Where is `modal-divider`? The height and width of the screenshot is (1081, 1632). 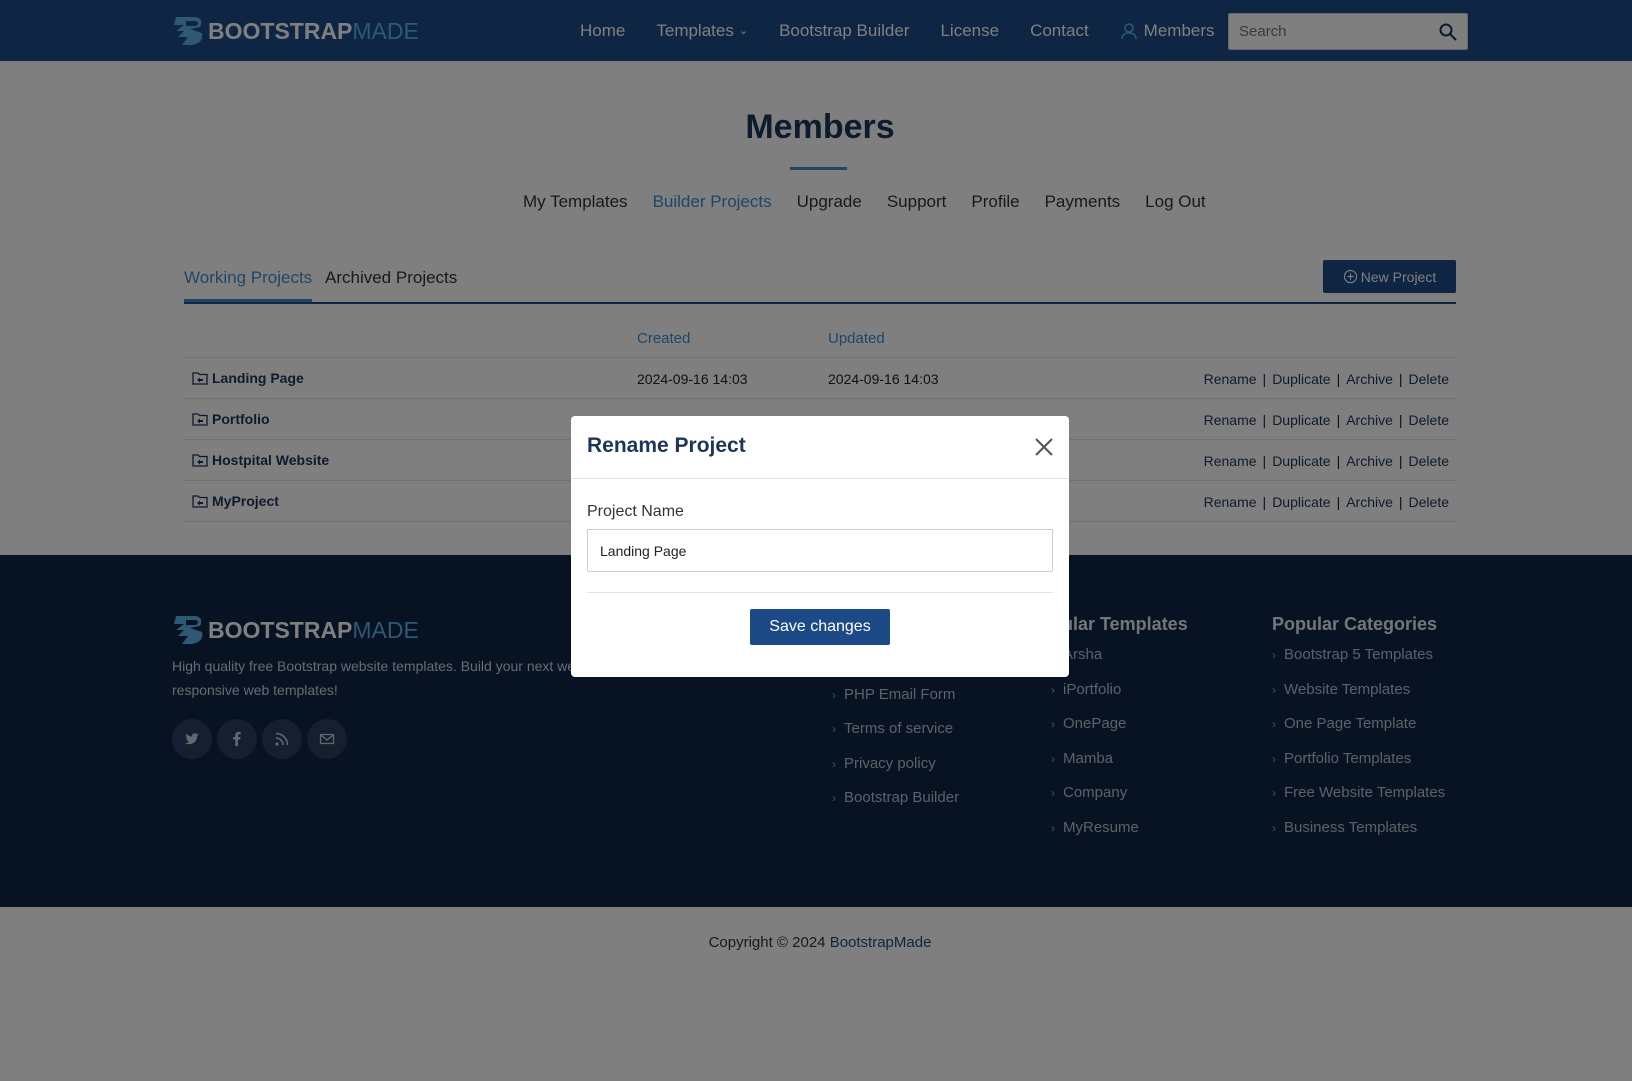 modal-divider is located at coordinates (820, 592).